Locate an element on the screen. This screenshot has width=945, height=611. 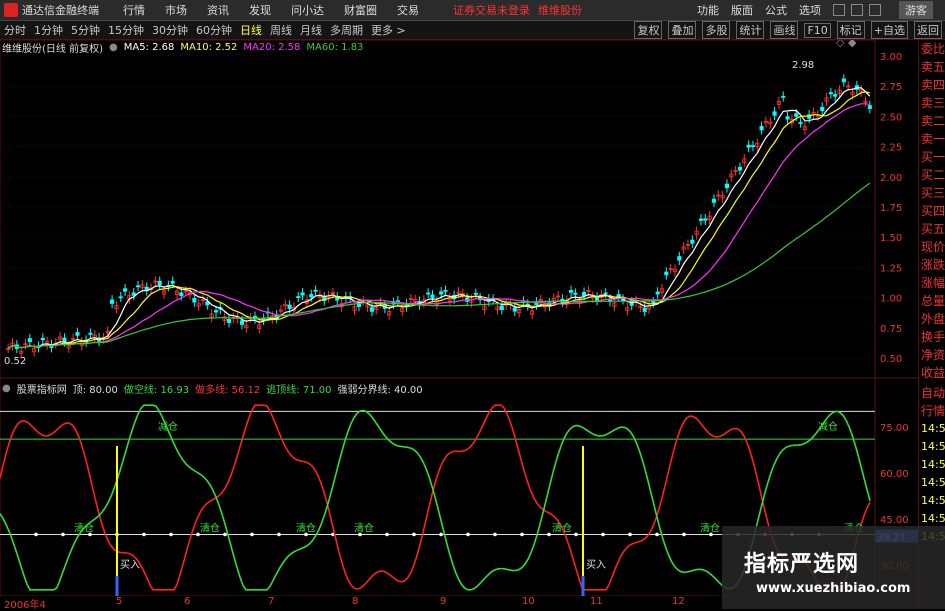
side-bottom-item-1: 行情 is located at coordinates (932, 411).